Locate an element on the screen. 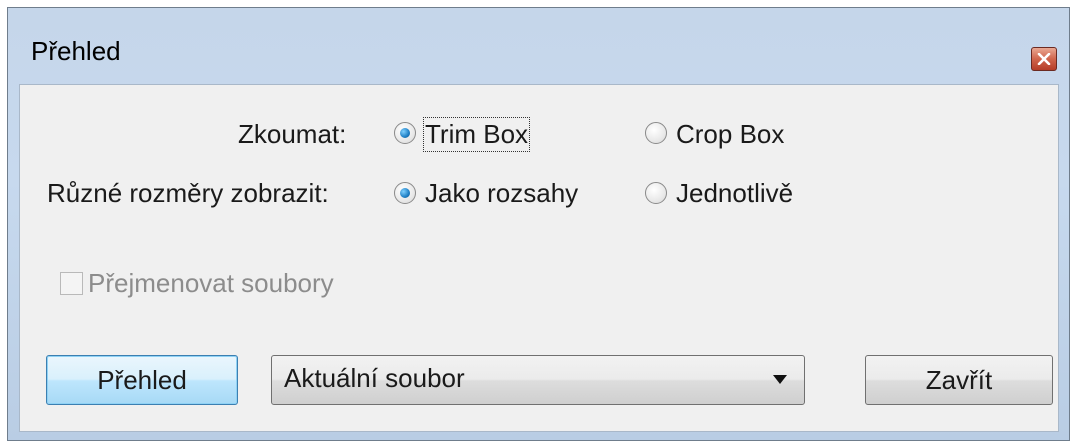 The width and height of the screenshot is (1077, 446). close-button-label: Zavřít is located at coordinates (959, 379).